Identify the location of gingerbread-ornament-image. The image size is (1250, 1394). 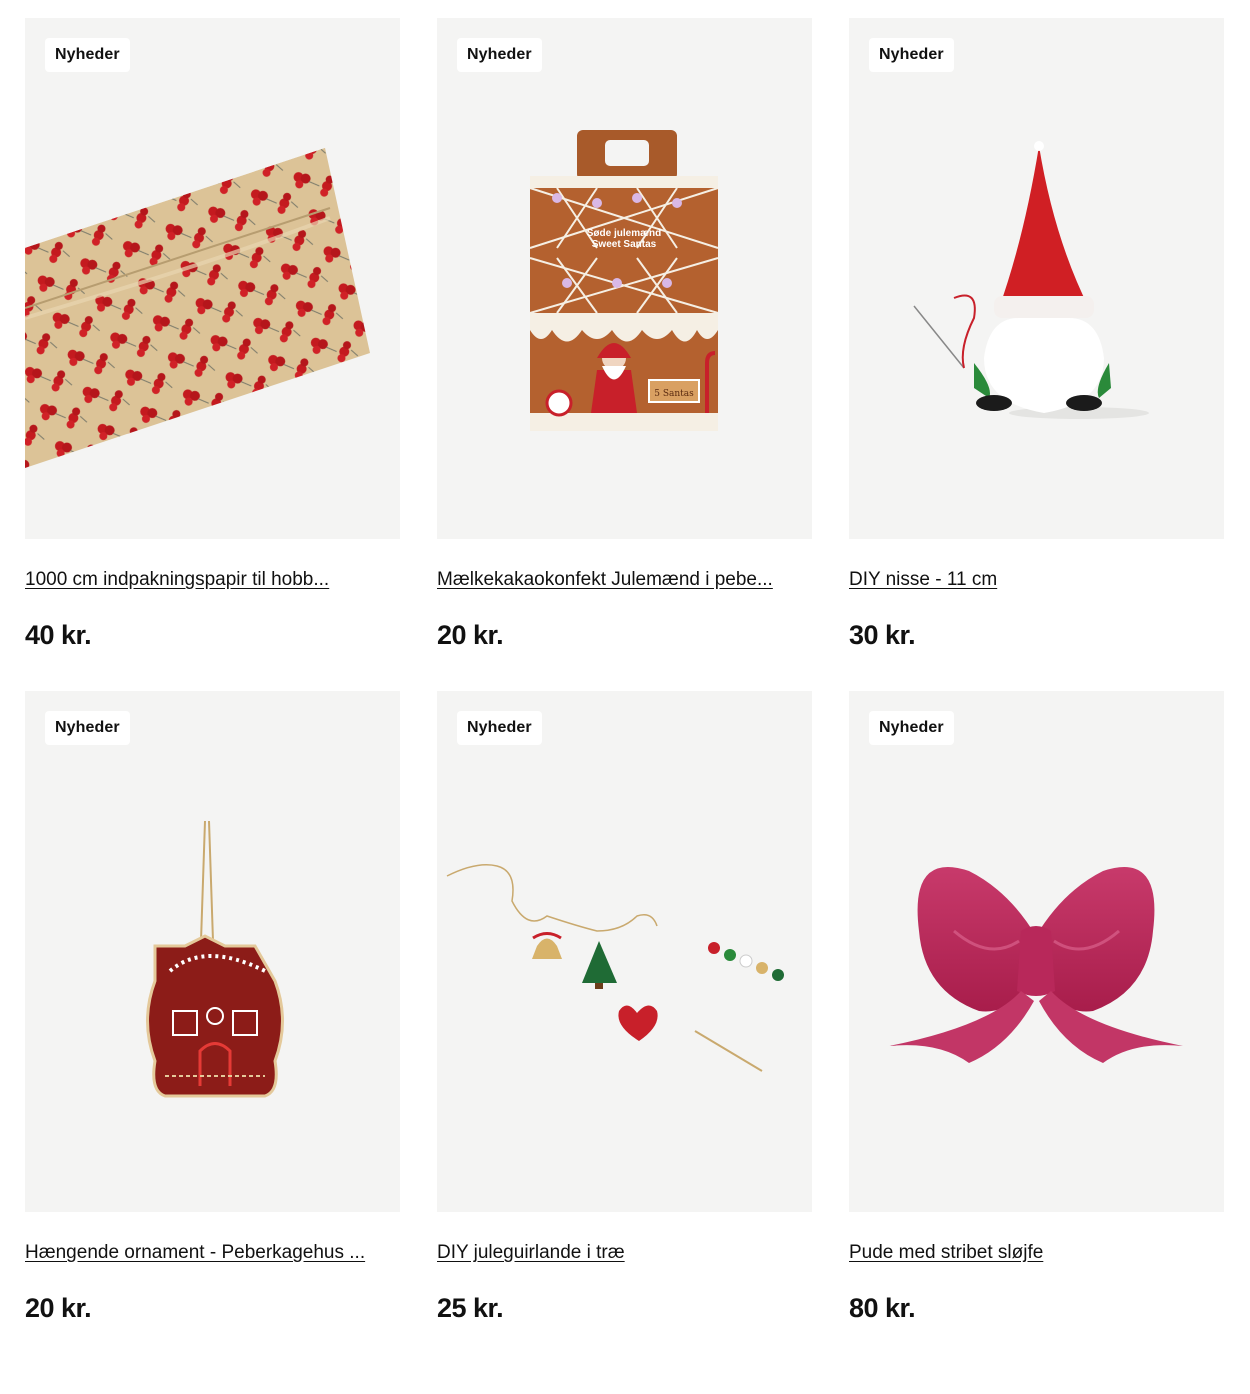
(215, 959).